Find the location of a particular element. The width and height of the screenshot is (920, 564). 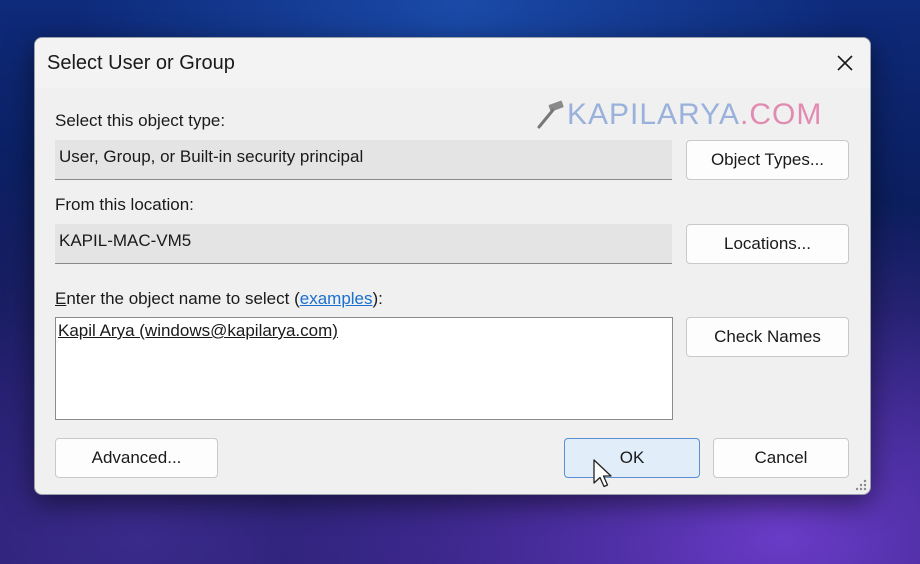

ok-button: OK is located at coordinates (632, 458).